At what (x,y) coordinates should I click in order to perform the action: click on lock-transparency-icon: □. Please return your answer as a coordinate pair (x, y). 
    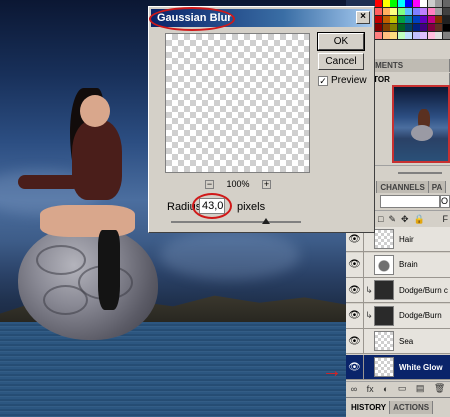
    Looking at the image, I should click on (380, 219).